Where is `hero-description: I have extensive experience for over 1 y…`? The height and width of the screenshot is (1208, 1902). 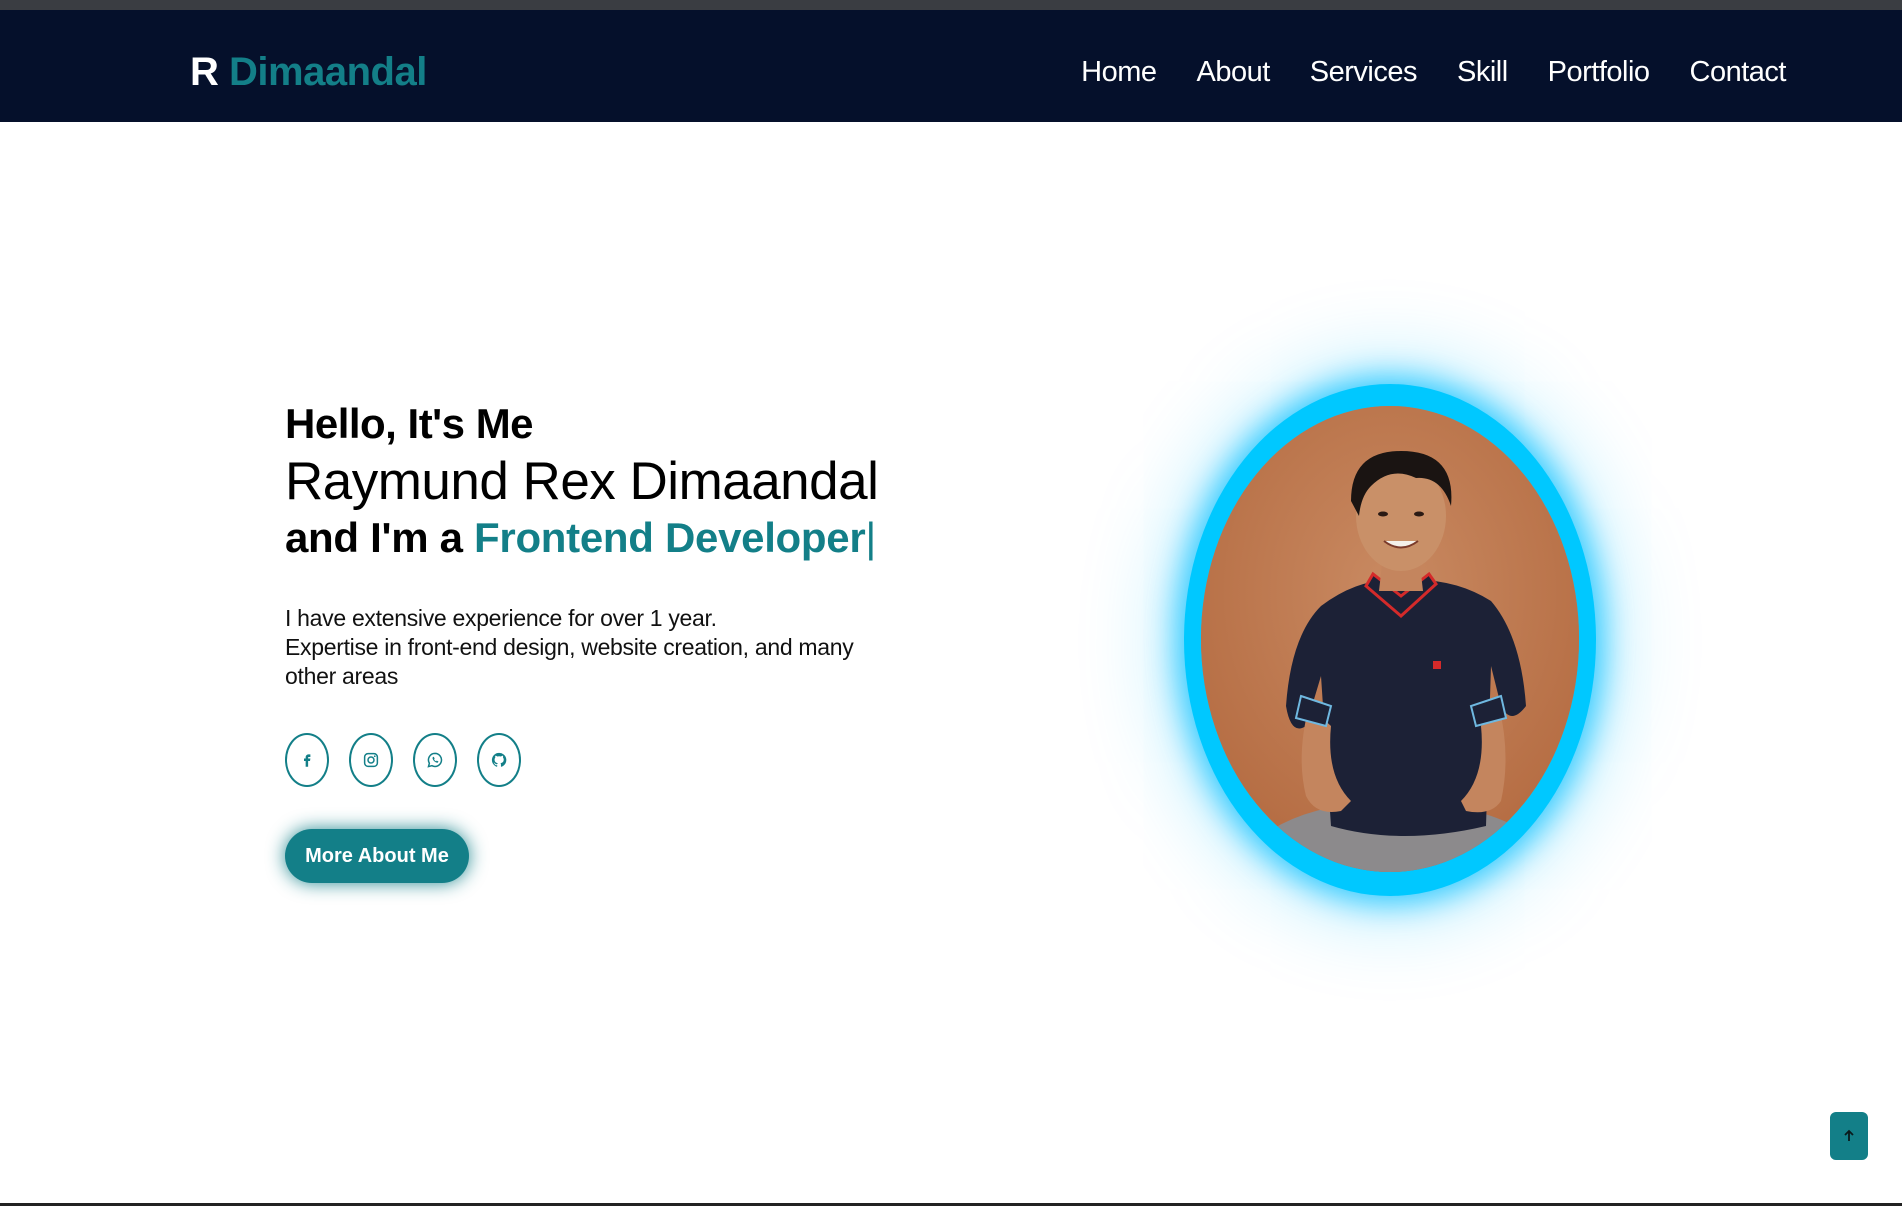 hero-description: I have extensive experience for over 1 y… is located at coordinates (595, 647).